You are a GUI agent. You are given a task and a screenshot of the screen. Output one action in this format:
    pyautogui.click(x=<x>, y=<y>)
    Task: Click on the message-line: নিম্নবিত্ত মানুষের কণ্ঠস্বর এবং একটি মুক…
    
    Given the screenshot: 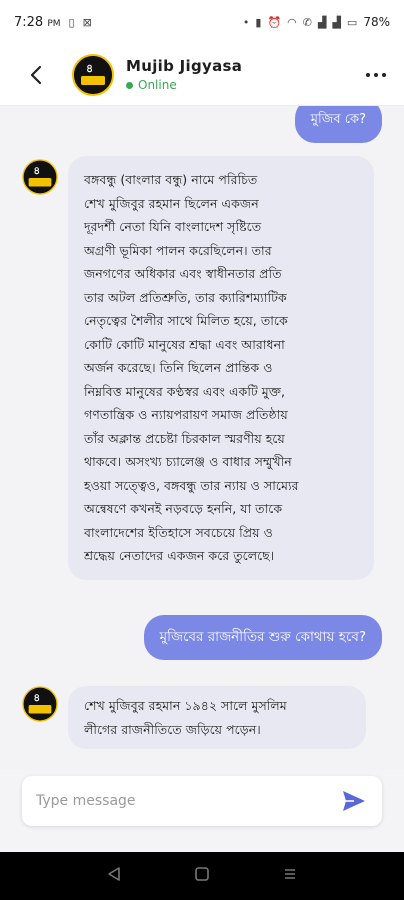 What is the action you would take?
    pyautogui.click(x=185, y=391)
    